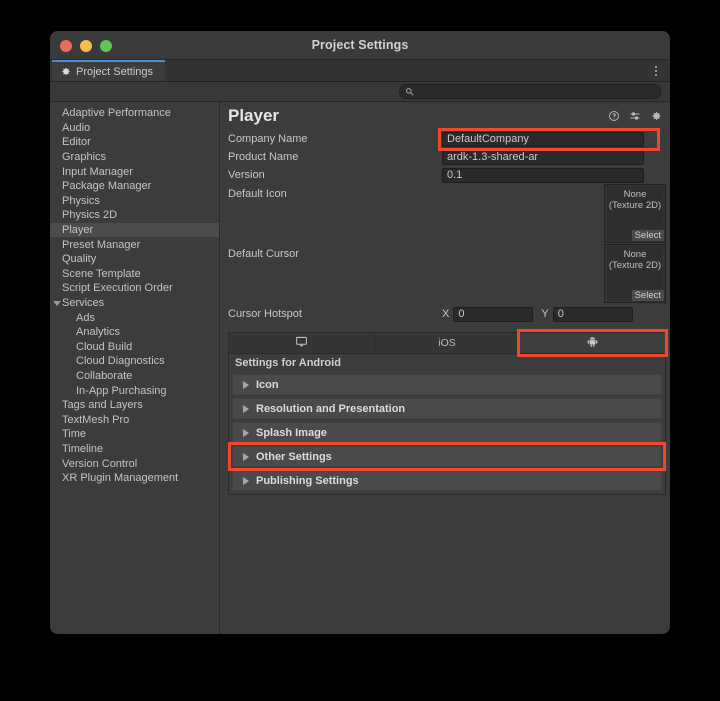  I want to click on sidebar-item-package-manager: Package Manager, so click(134, 186).